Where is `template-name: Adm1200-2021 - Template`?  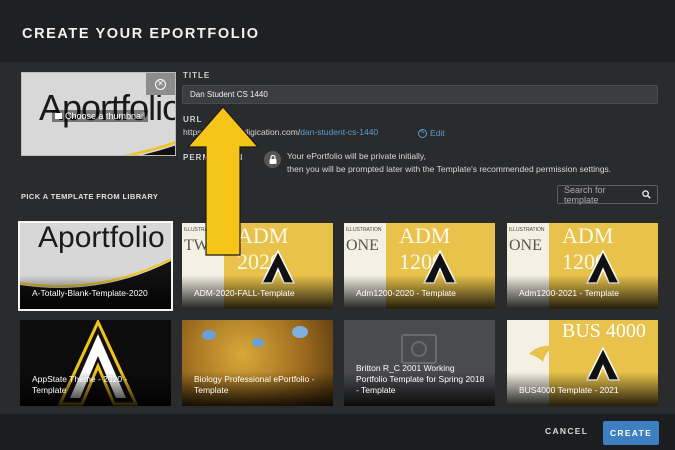 template-name: Adm1200-2021 - Template is located at coordinates (569, 293).